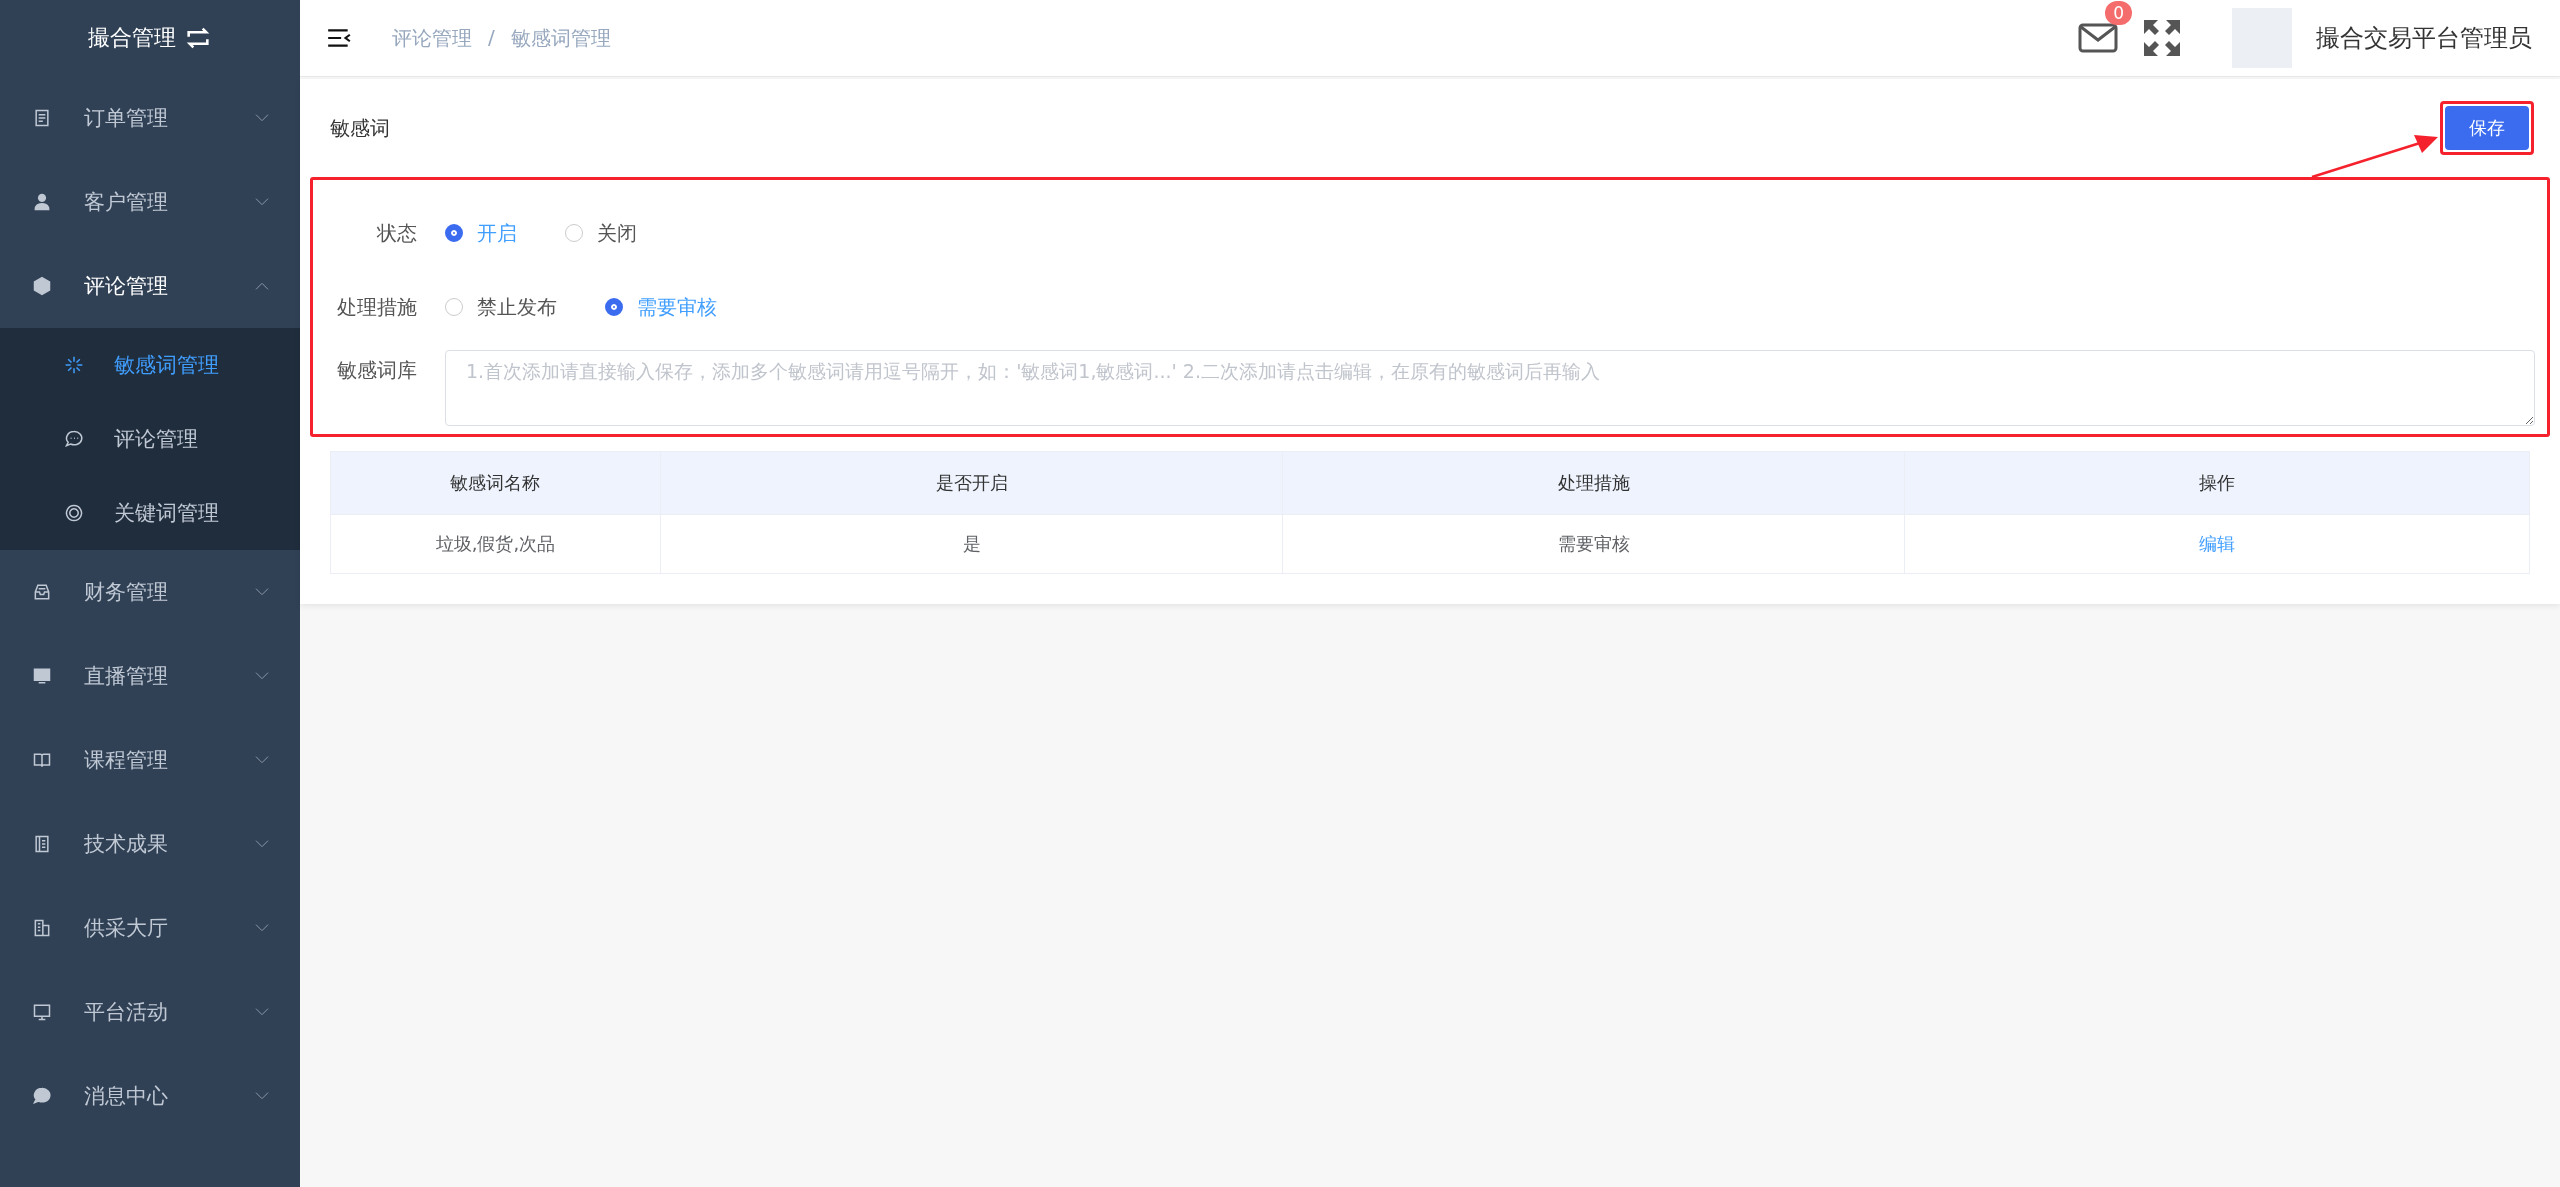 The height and width of the screenshot is (1187, 2560). What do you see at coordinates (150, 439) in the screenshot?
I see `submenu-item: 评论管理` at bounding box center [150, 439].